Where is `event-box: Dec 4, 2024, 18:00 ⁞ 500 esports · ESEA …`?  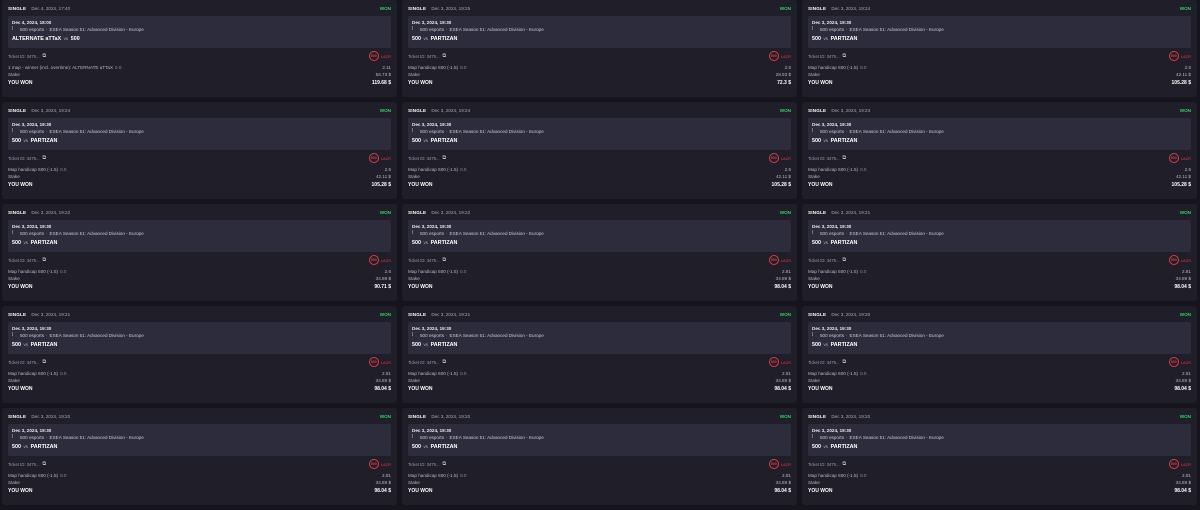
event-box: Dec 4, 2024, 18:00 ⁞ 500 esports · ESEA … is located at coordinates (199, 32).